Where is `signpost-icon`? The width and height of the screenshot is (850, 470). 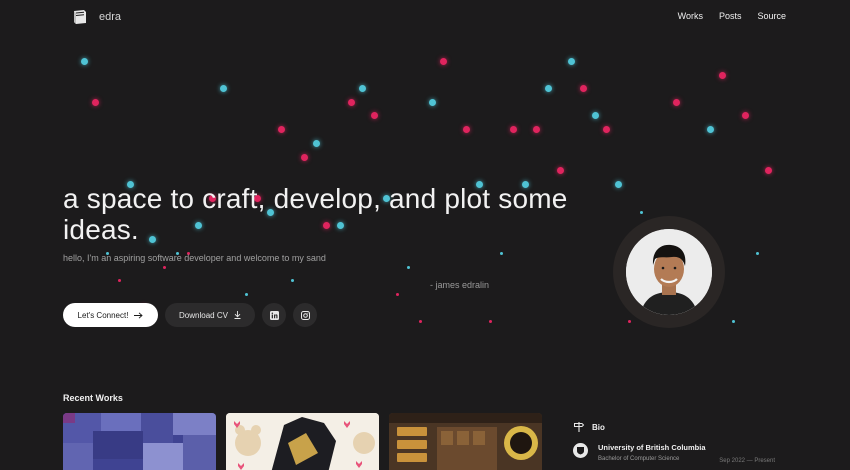
signpost-icon is located at coordinates (579, 427).